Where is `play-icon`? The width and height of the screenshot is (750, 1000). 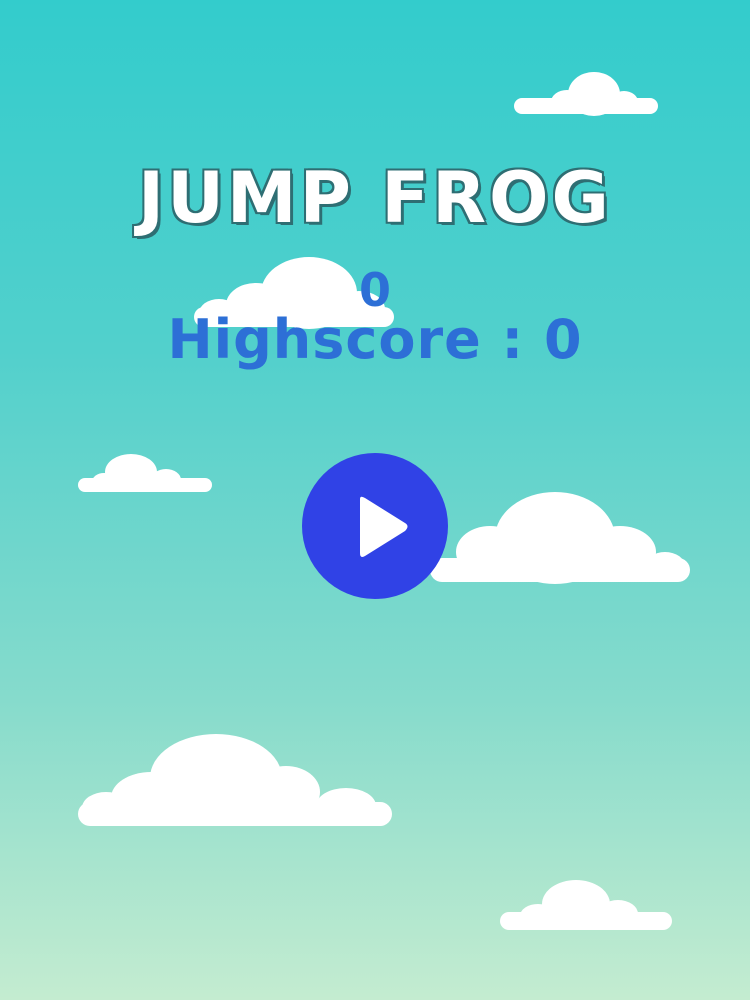 play-icon is located at coordinates (384, 526).